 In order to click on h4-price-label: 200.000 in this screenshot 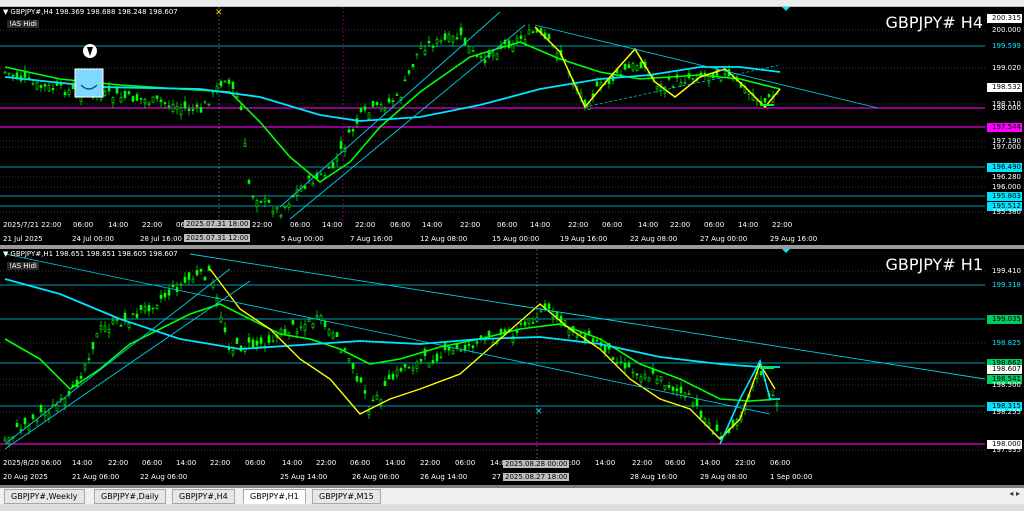, I will do `click(1006, 30)`.